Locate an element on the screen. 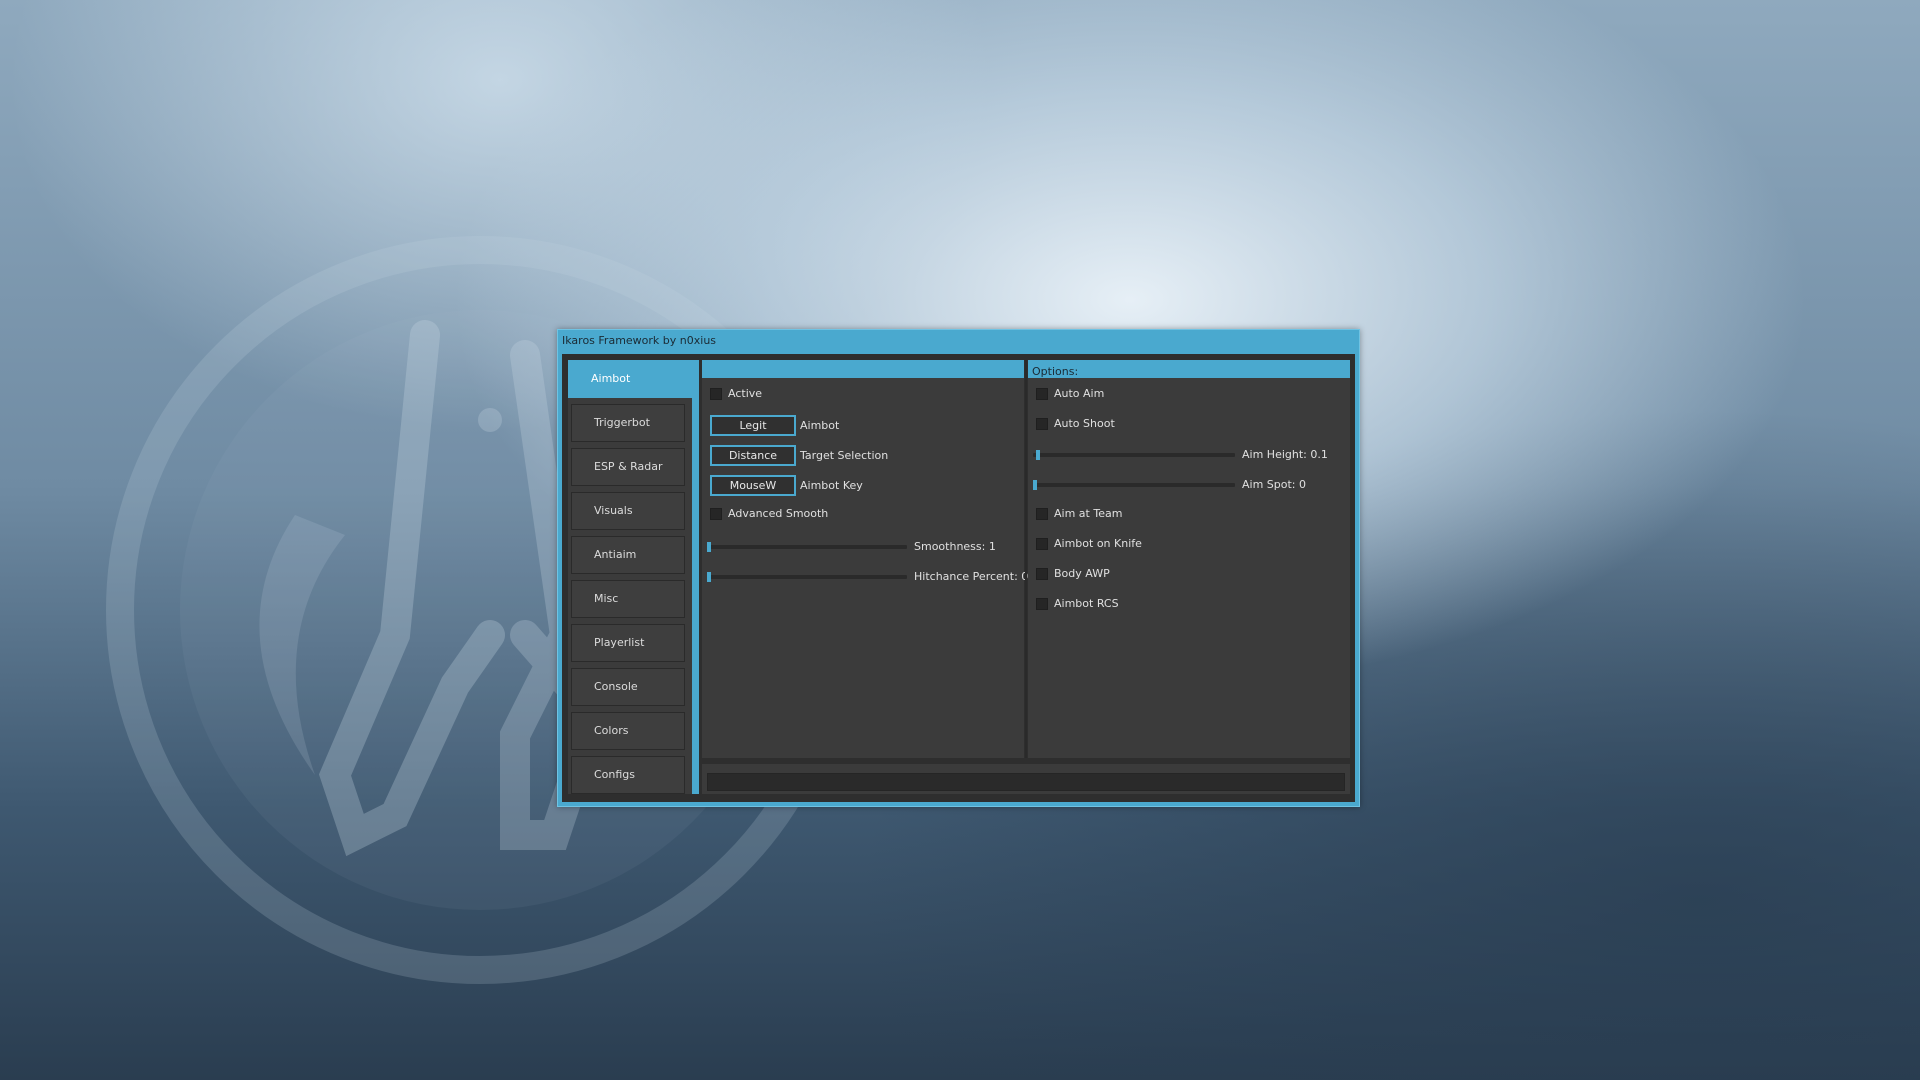 This screenshot has height=1080, width=1920. smoothness-label: Smoothness: 1 is located at coordinates (955, 546).